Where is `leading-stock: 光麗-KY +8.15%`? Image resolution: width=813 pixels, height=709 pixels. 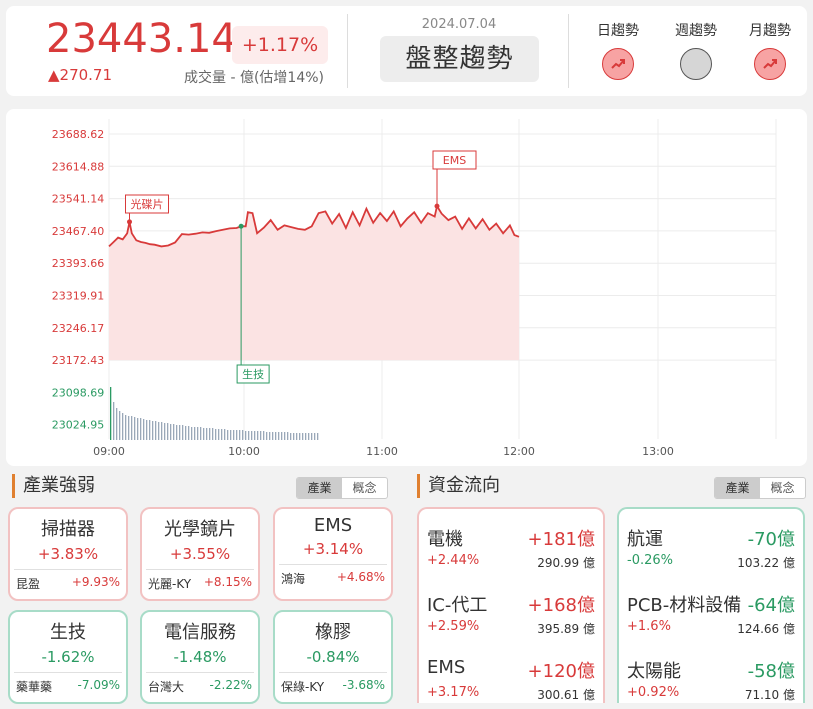
leading-stock: 光麗-KY +8.15% is located at coordinates (200, 581).